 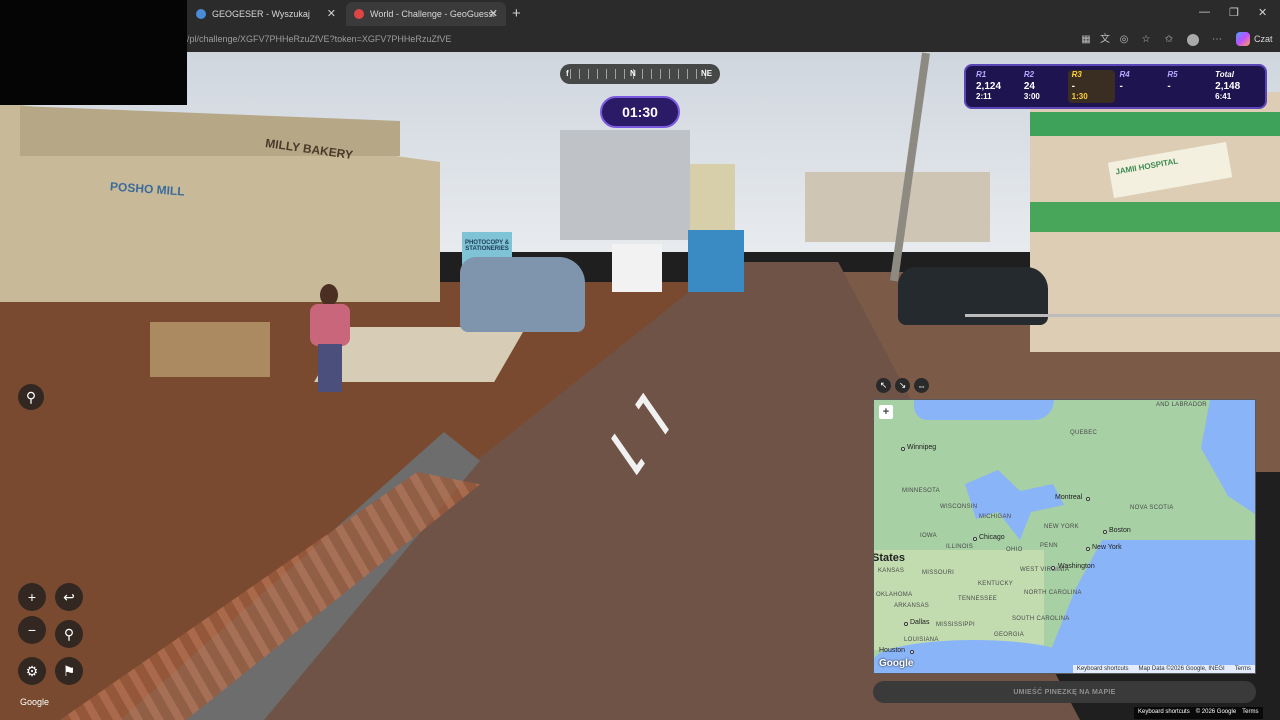 What do you see at coordinates (1262, 12) in the screenshot?
I see `close-window-button: ✕` at bounding box center [1262, 12].